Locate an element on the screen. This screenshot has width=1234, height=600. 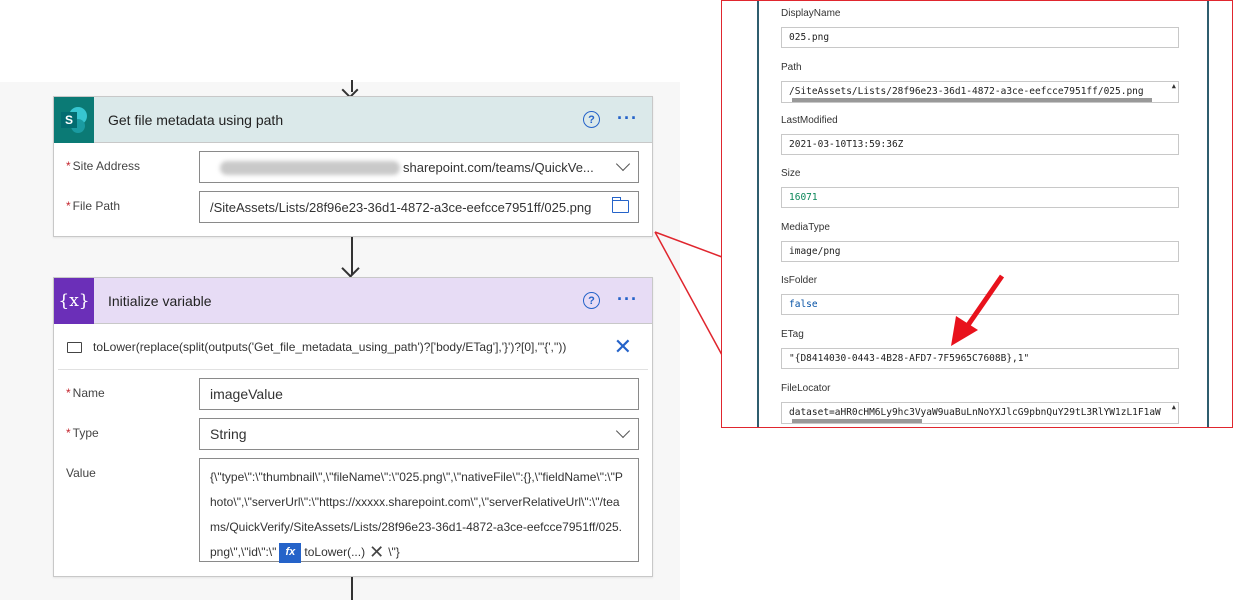
type-row: * Type String is located at coordinates (353, 438).